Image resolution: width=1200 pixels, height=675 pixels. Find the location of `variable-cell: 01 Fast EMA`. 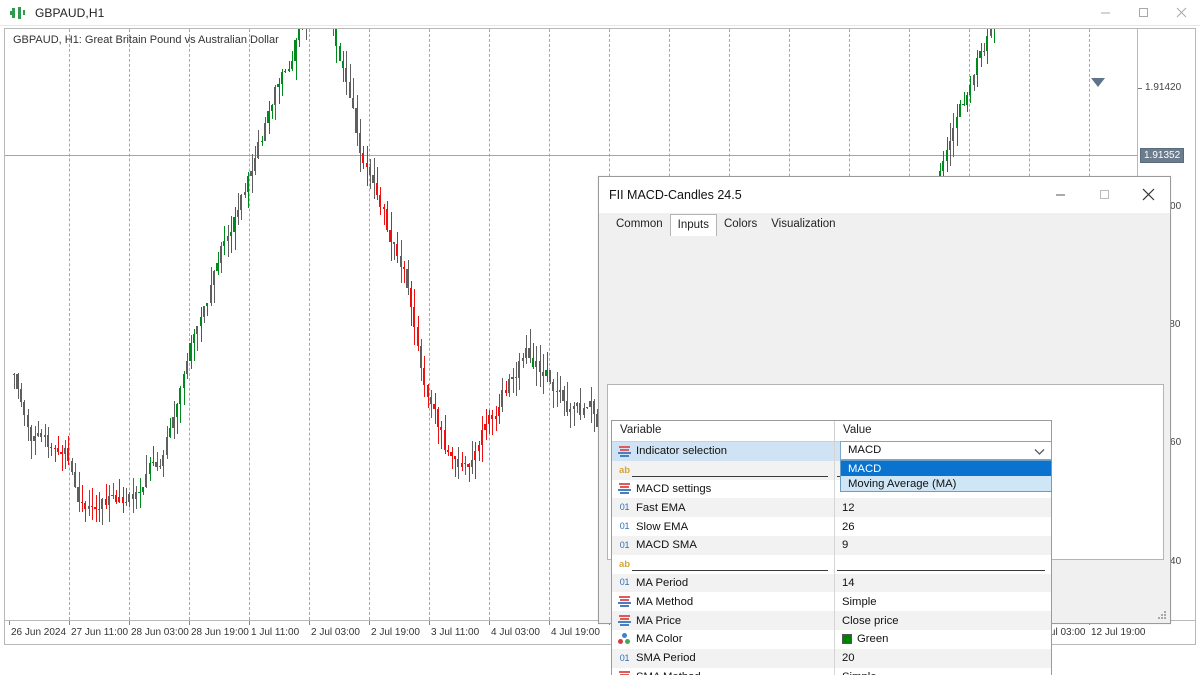

variable-cell: 01 Fast EMA is located at coordinates (723, 507).